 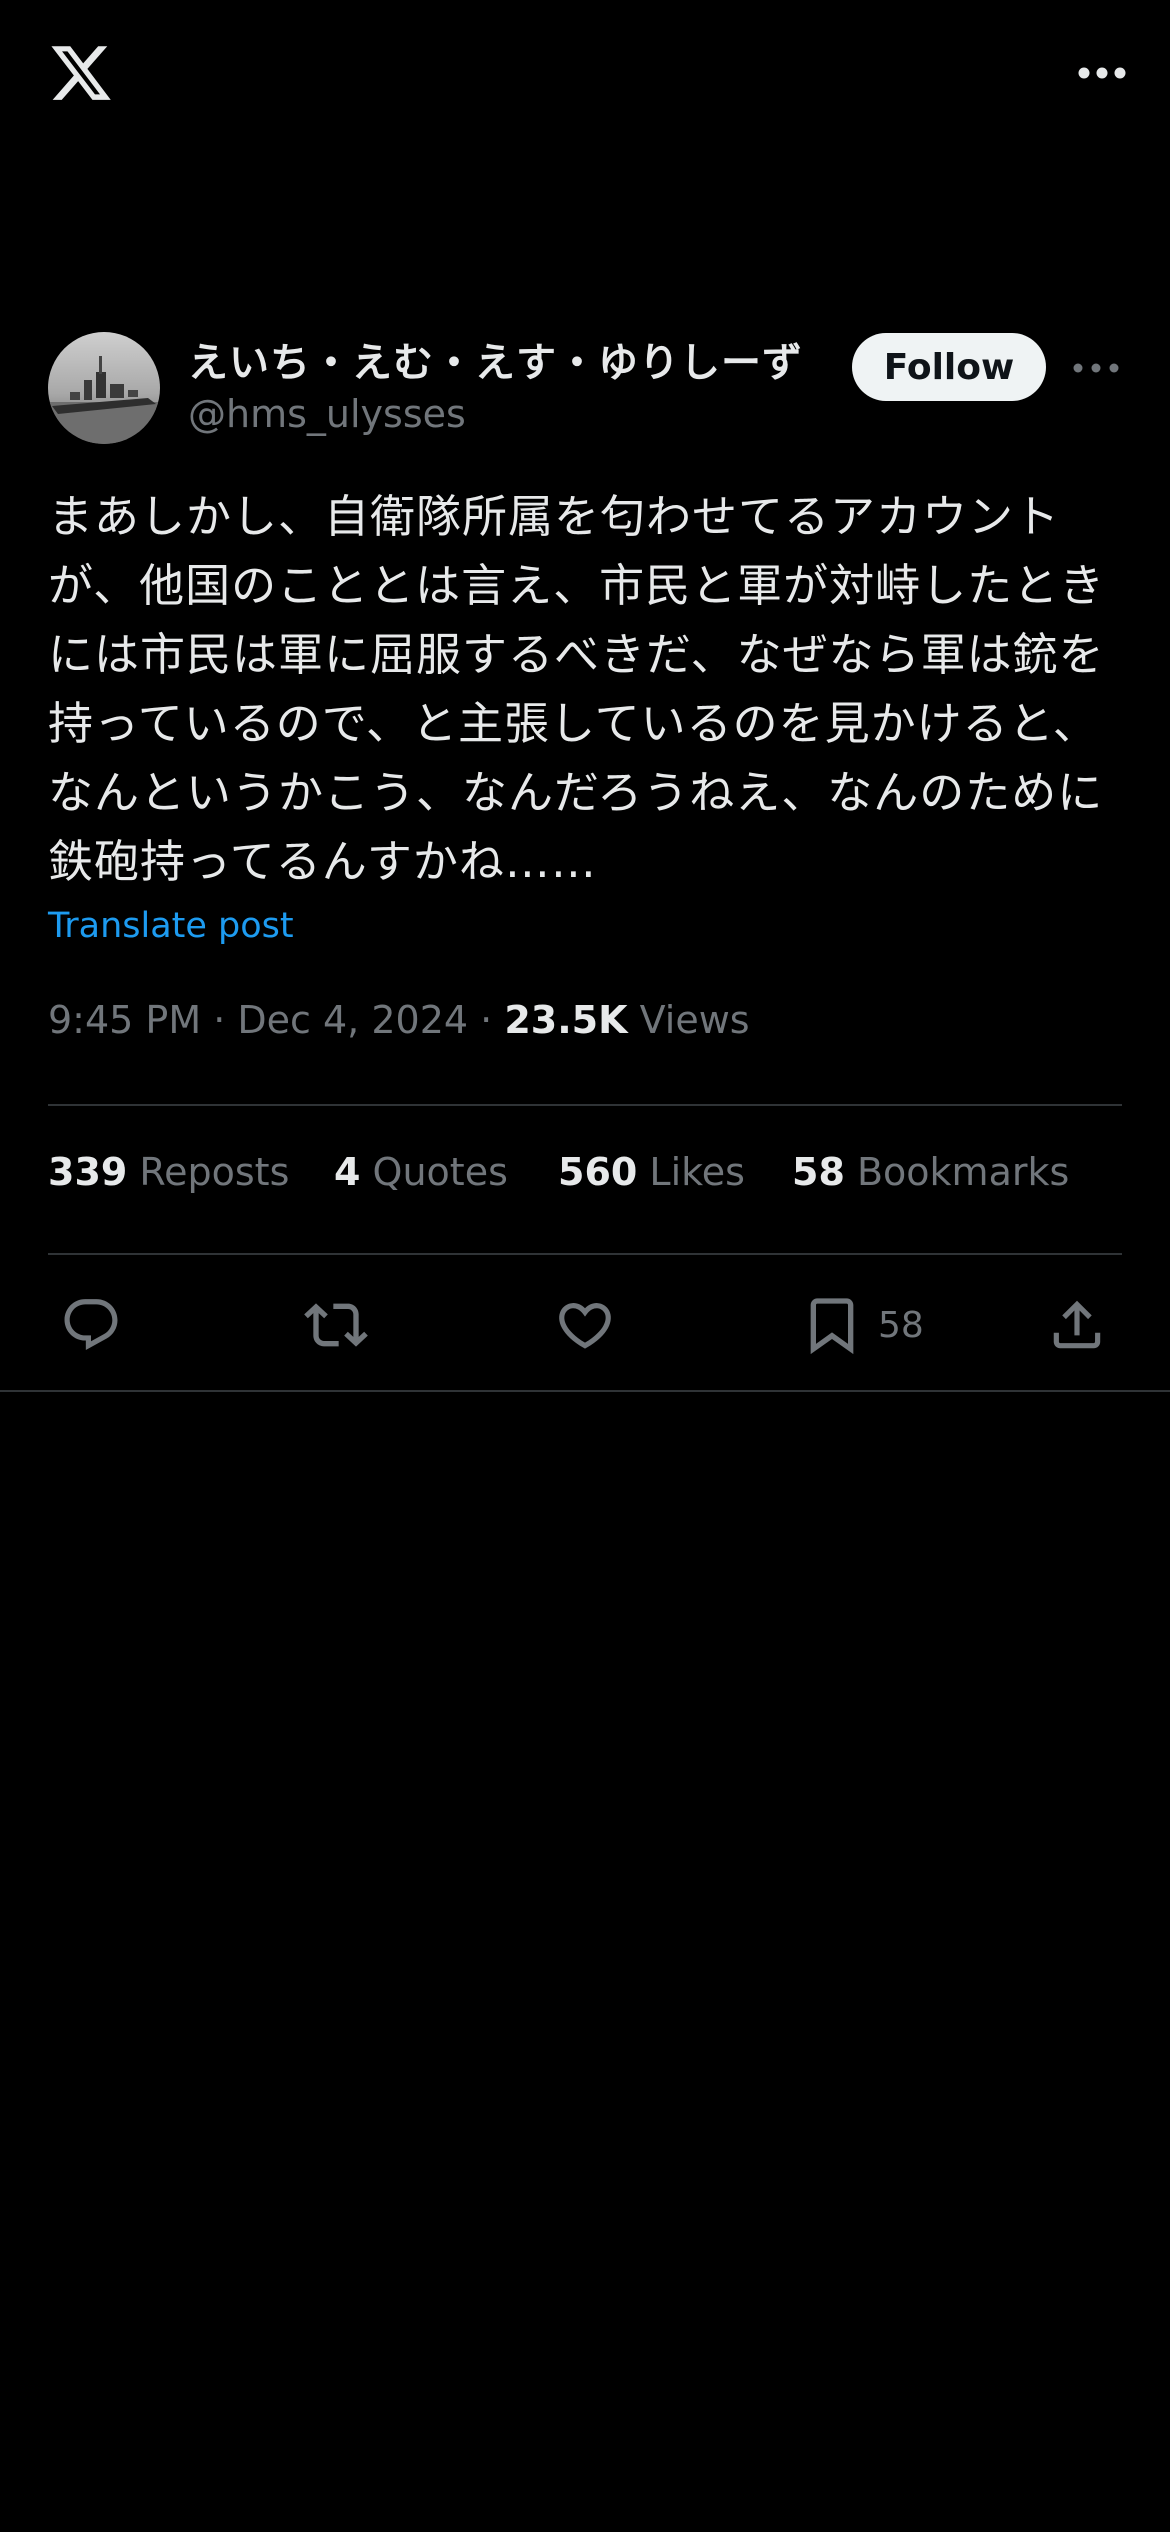 I want to click on repost-button, so click(x=336, y=1325).